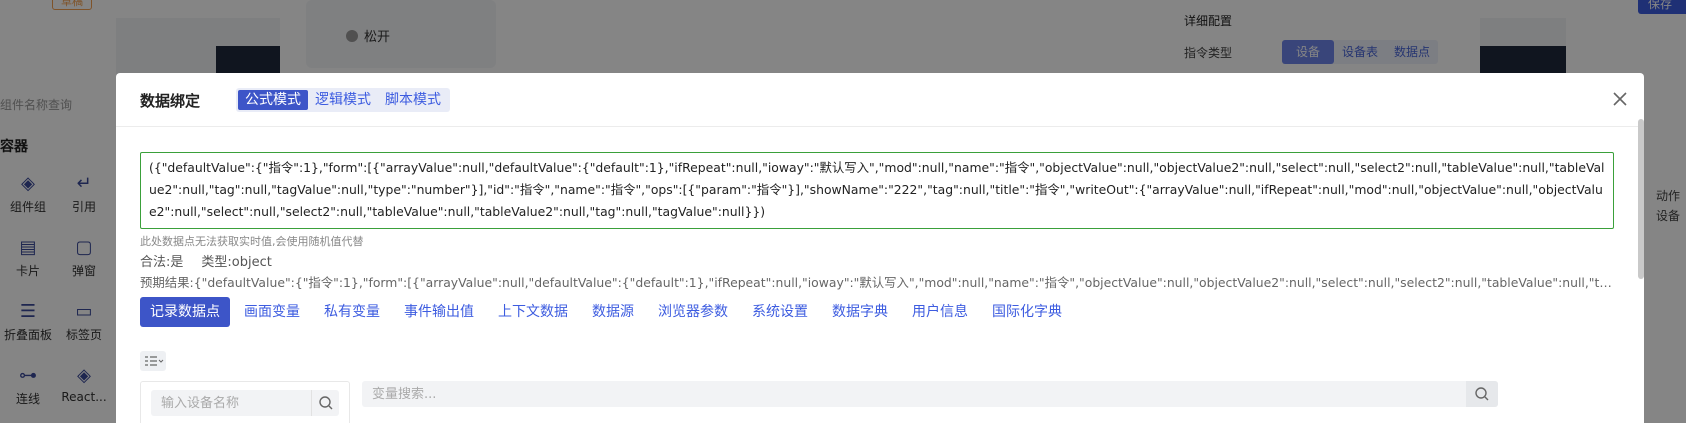 The height and width of the screenshot is (423, 1686). Describe the element at coordinates (236, 262) in the screenshot. I see `type-label: 类型:object` at that location.